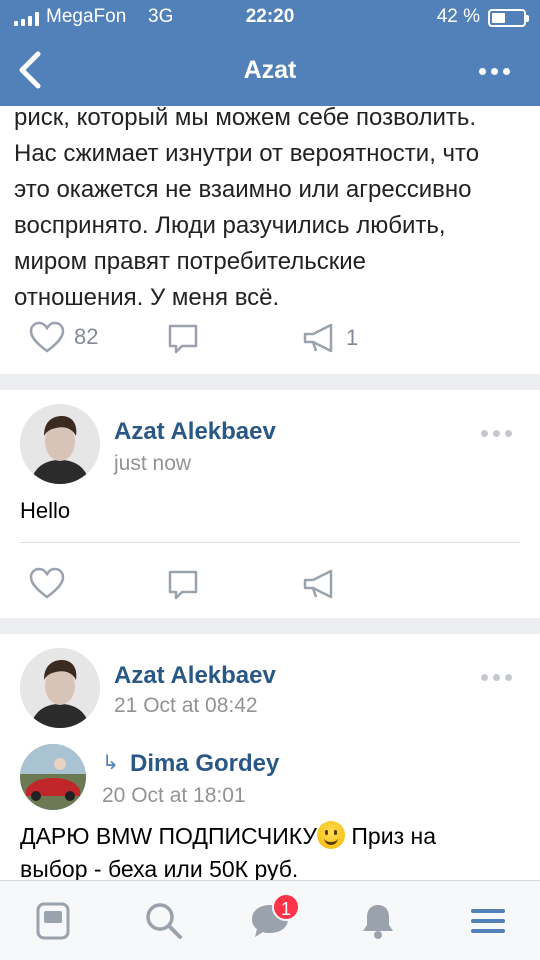 This screenshot has height=960, width=540. I want to click on page-title: Azat, so click(270, 70).